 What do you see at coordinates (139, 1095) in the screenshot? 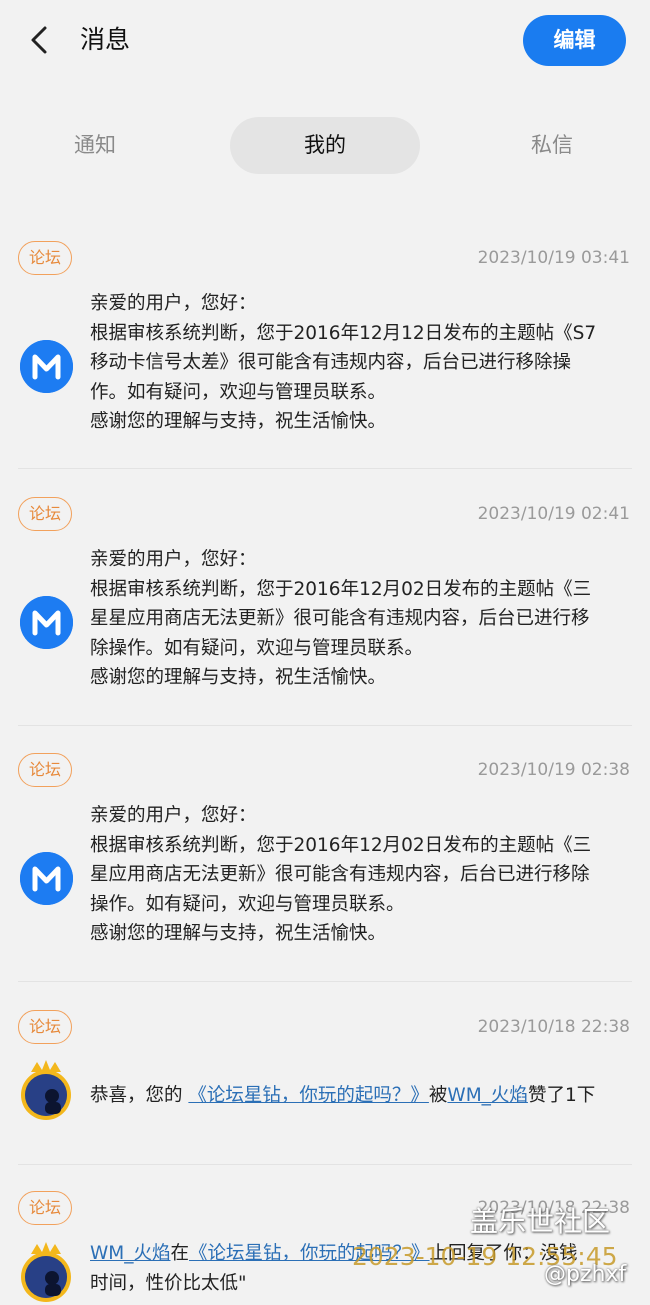
I see `message-text: 恭喜，您的` at bounding box center [139, 1095].